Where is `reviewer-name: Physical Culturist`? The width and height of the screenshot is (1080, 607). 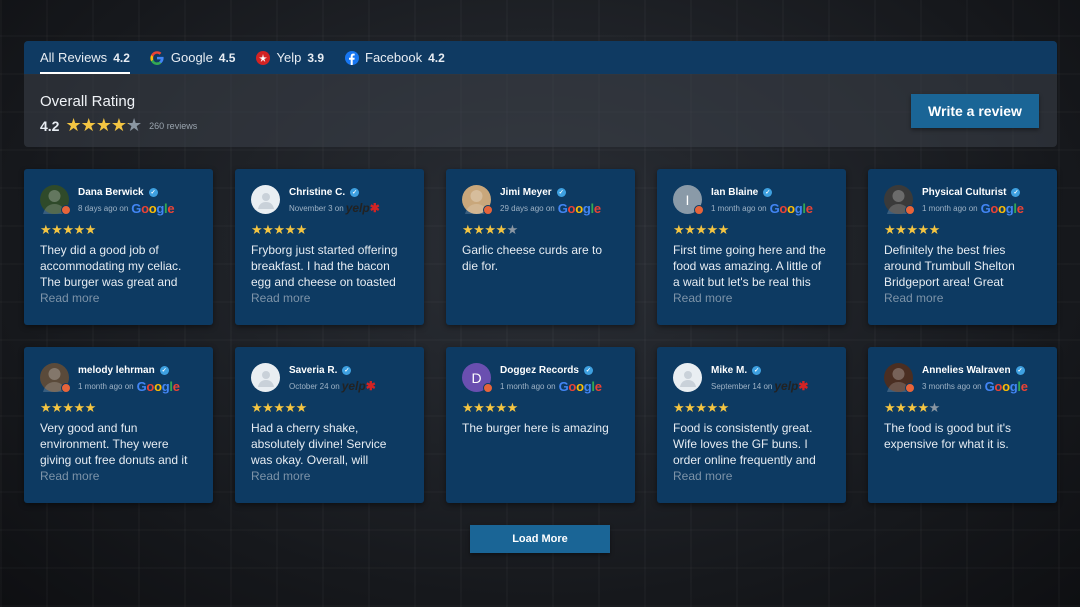
reviewer-name: Physical Culturist is located at coordinates (964, 192).